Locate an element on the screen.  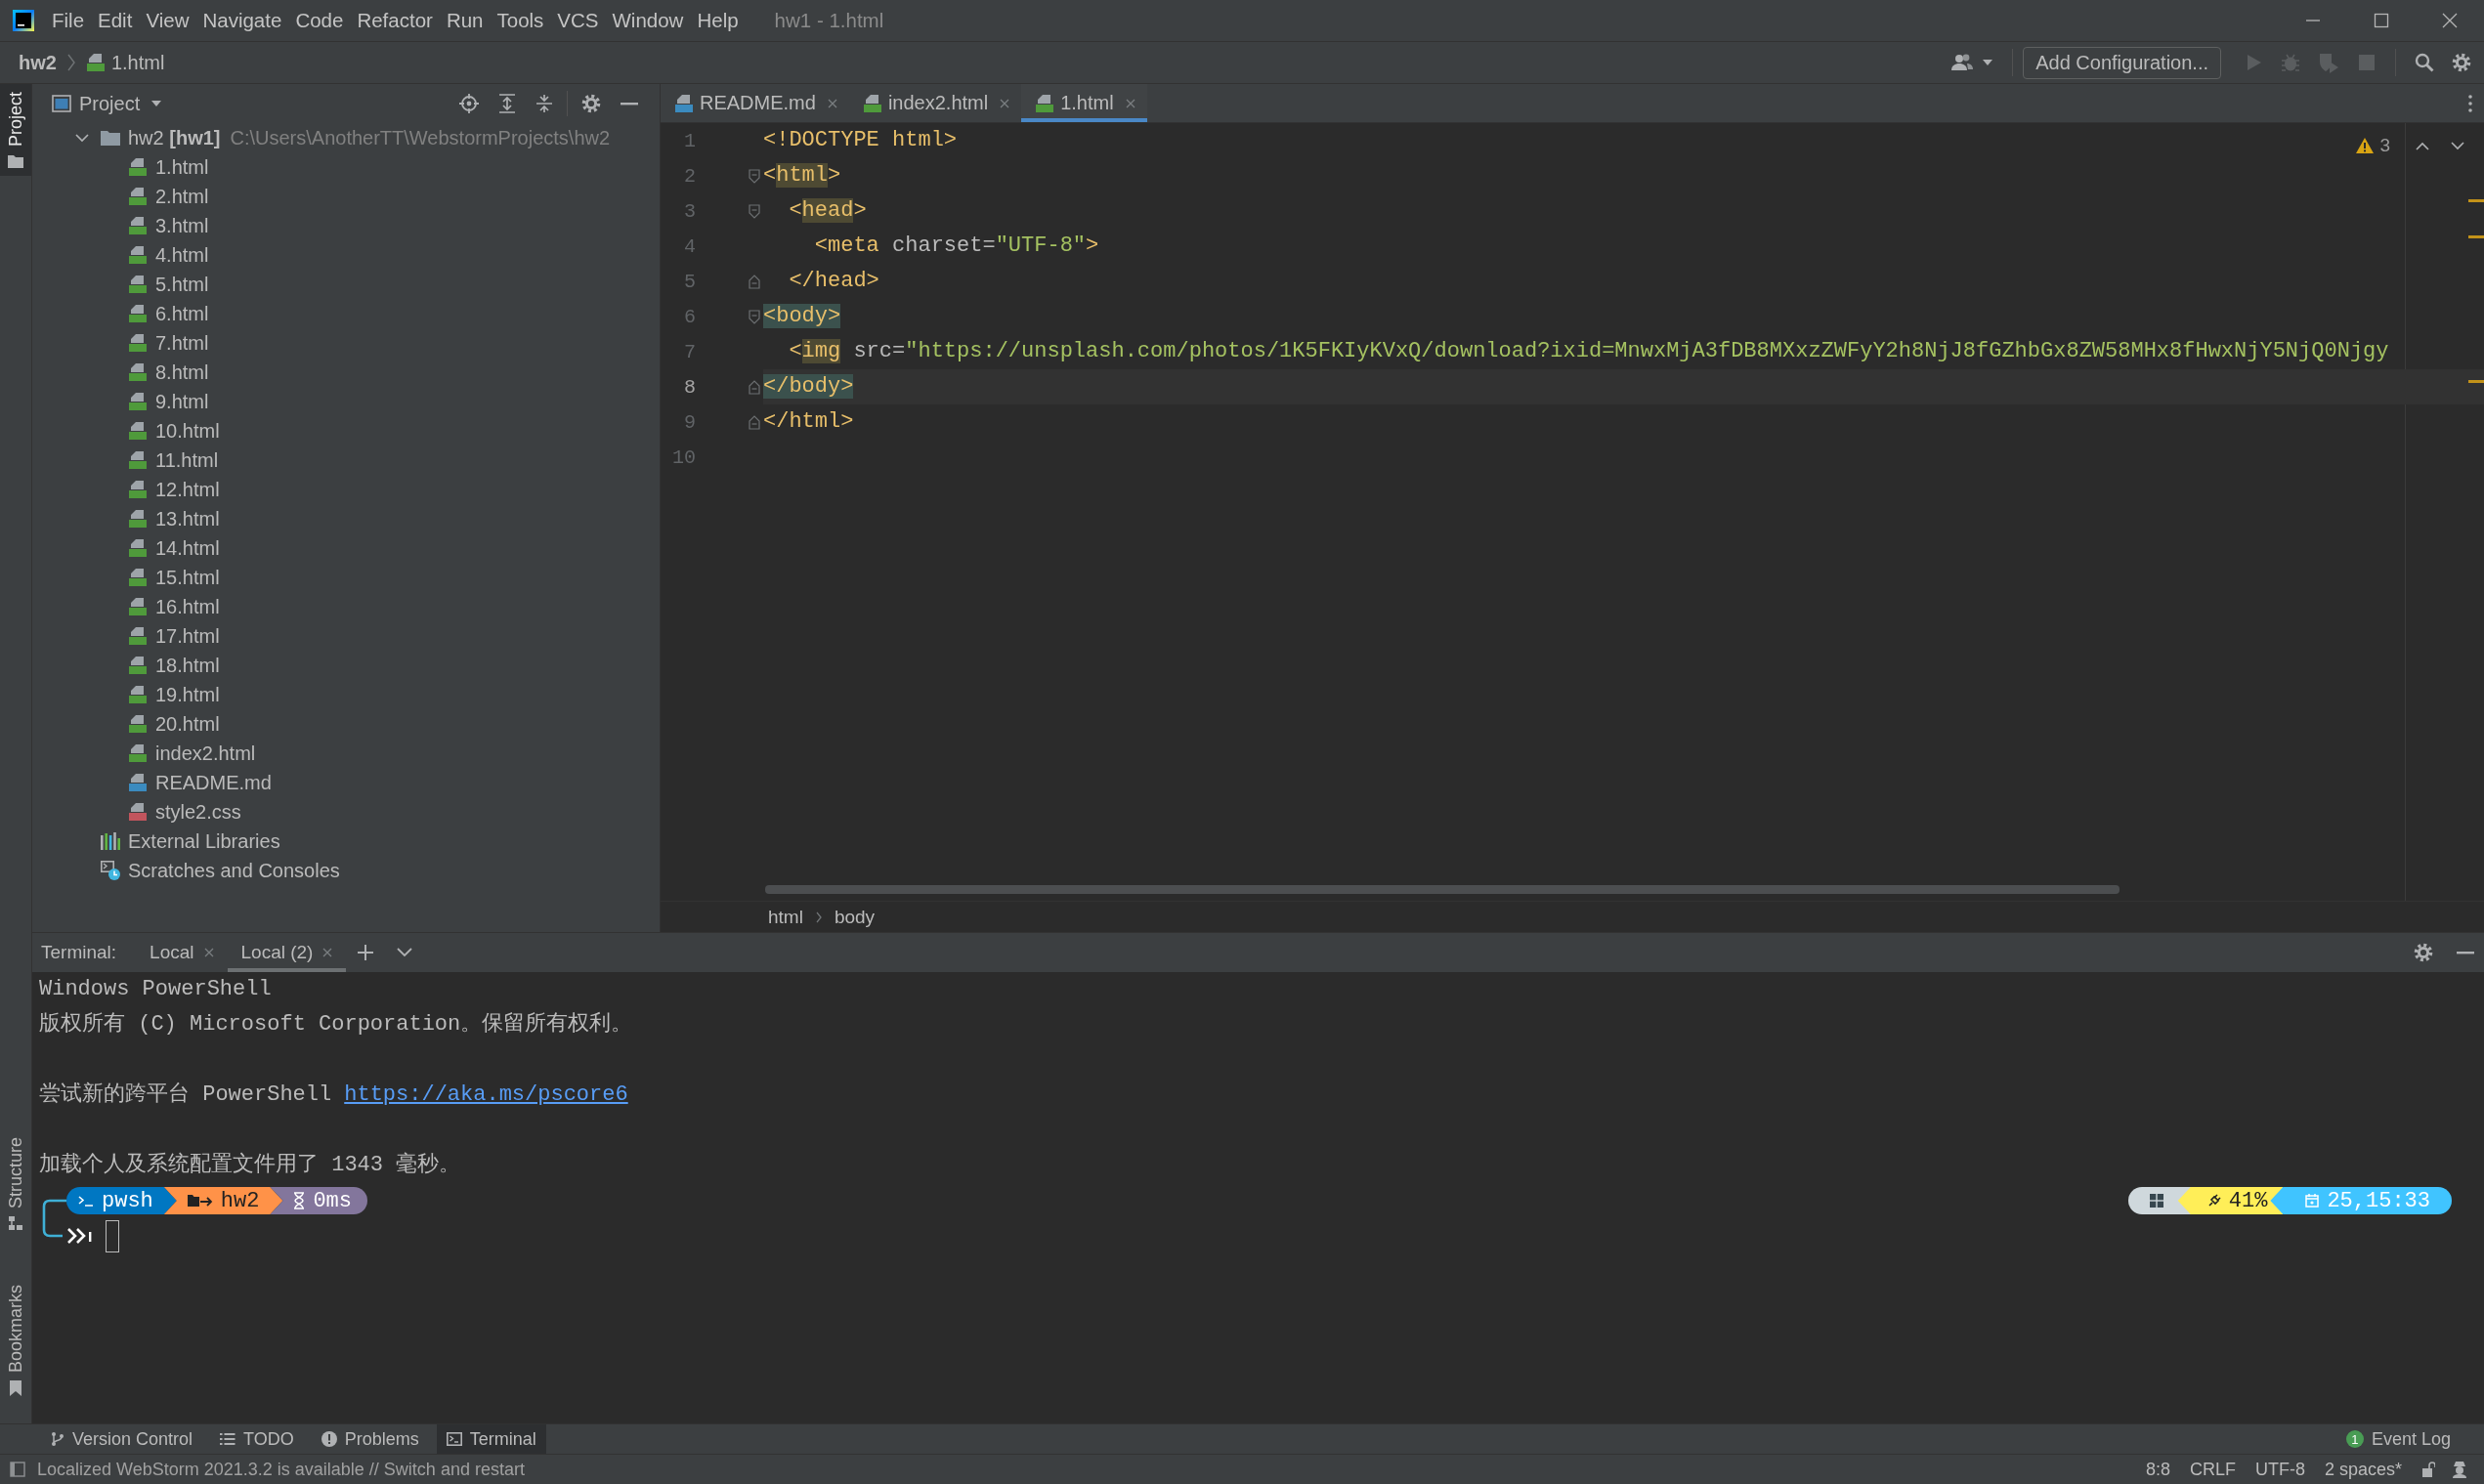
event-log-button: 1 Event Log is located at coordinates (2398, 1439).